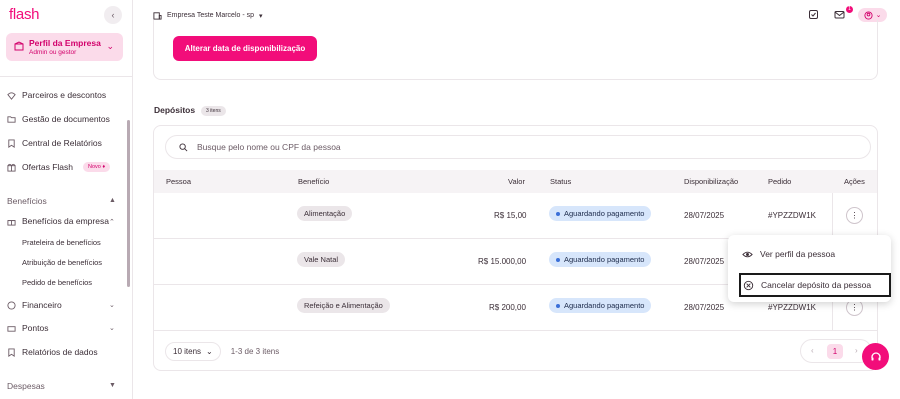 The height and width of the screenshot is (399, 900). Describe the element at coordinates (66, 119) in the screenshot. I see `sidebar-item-label: Gestão de documentos` at that location.